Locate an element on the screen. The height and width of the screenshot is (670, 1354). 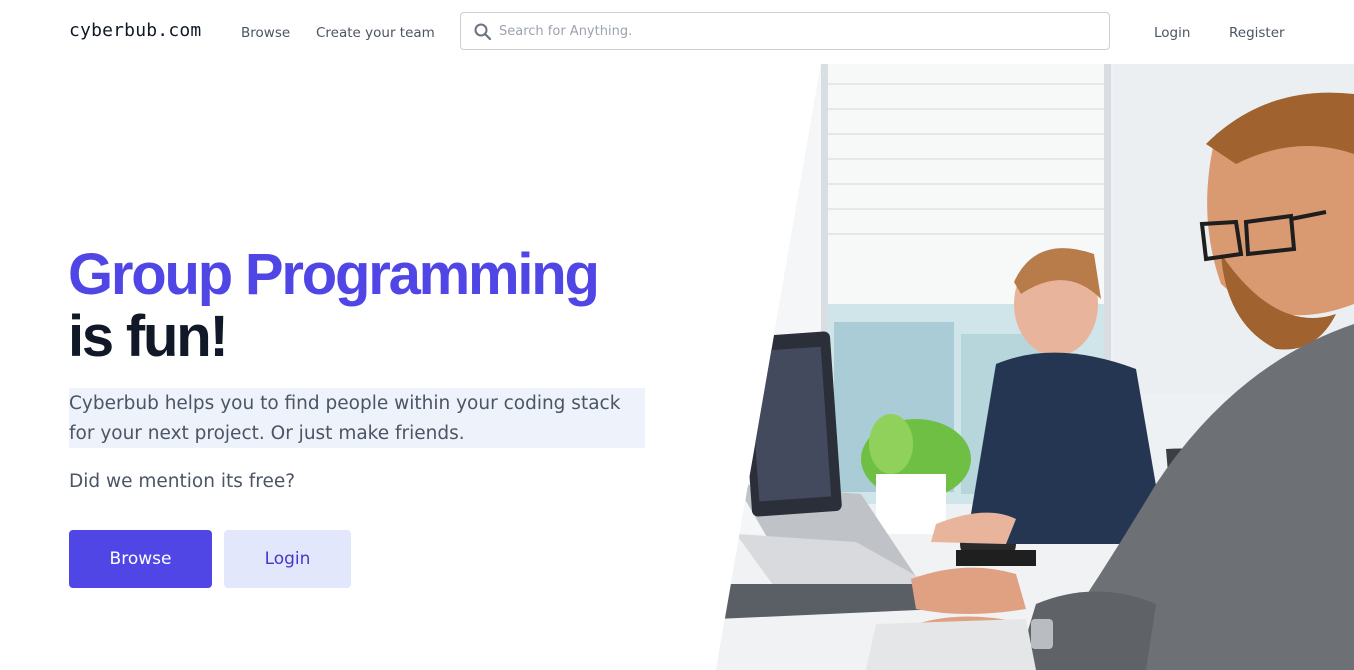
nav-register-link: Register is located at coordinates (1257, 33).